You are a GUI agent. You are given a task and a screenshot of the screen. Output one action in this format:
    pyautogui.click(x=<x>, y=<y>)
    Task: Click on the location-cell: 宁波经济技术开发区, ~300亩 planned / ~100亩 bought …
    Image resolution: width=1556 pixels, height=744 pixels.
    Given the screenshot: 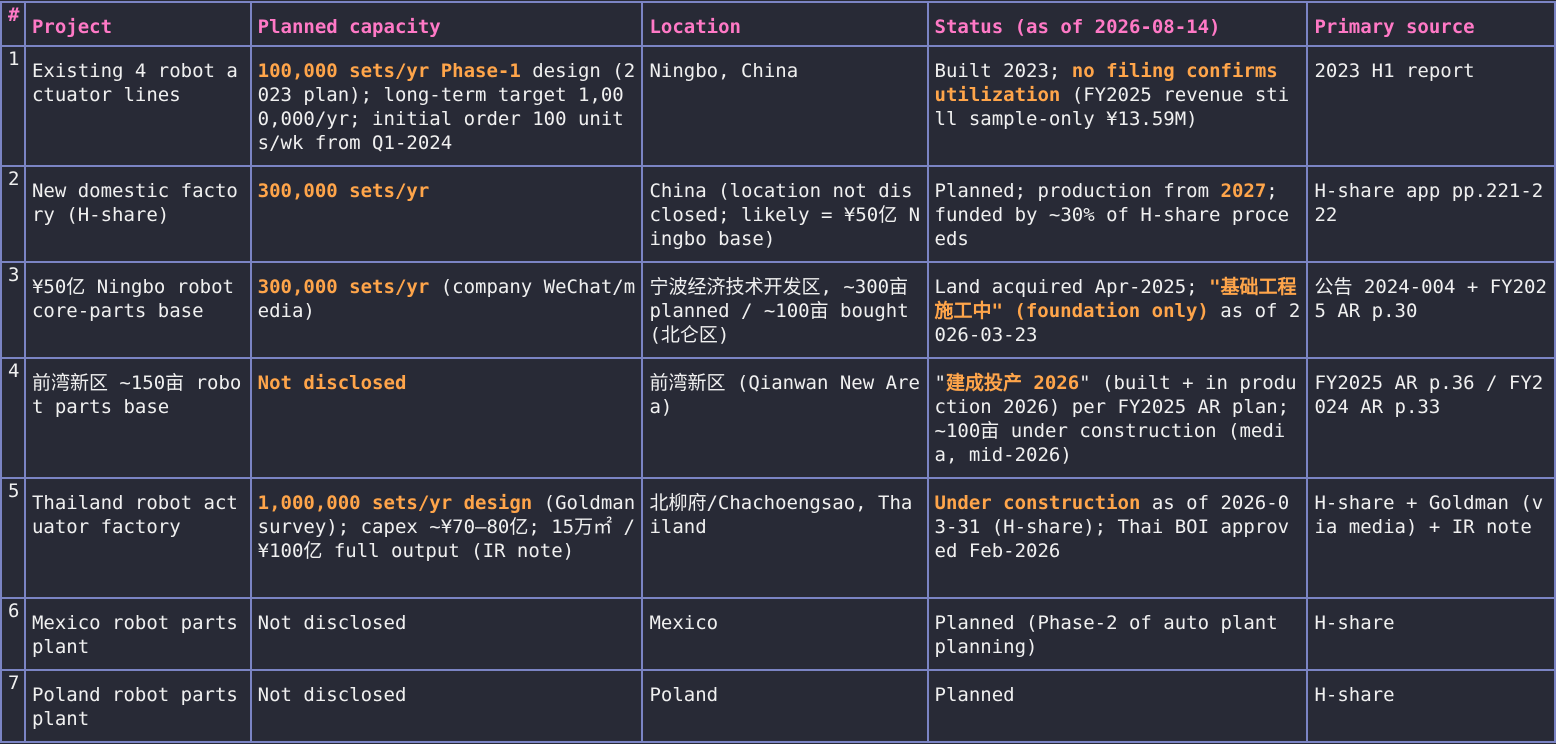 What is the action you would take?
    pyautogui.click(x=785, y=310)
    